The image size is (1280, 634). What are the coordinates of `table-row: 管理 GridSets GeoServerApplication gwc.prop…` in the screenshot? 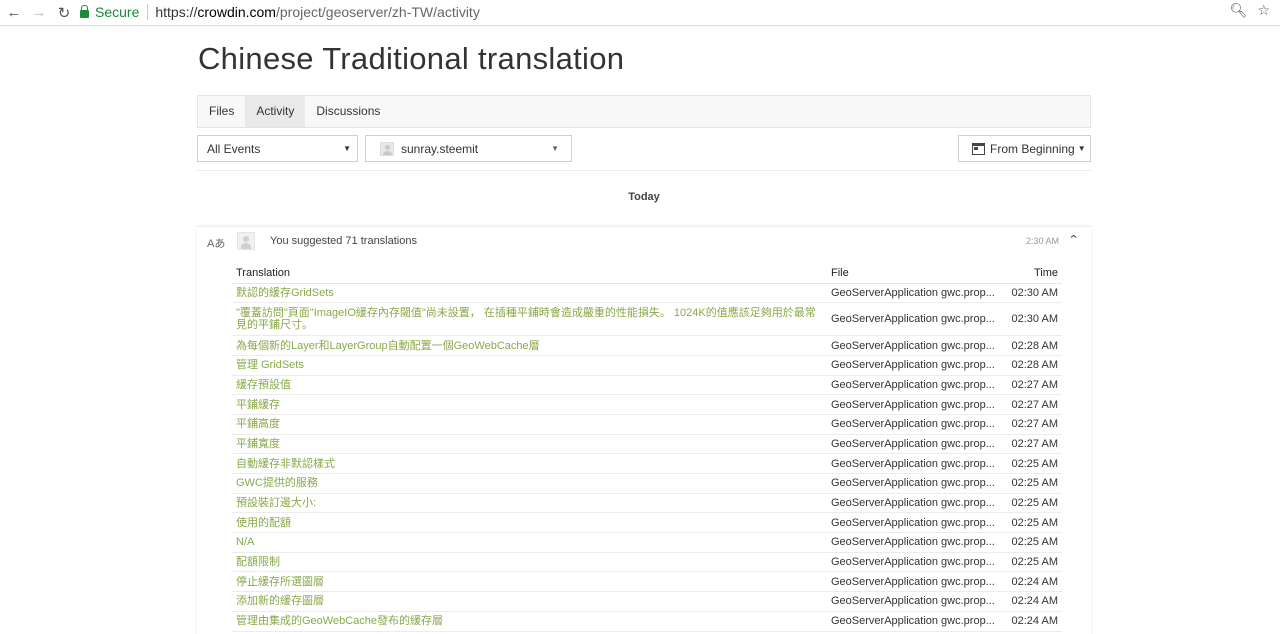 It's located at (647, 365).